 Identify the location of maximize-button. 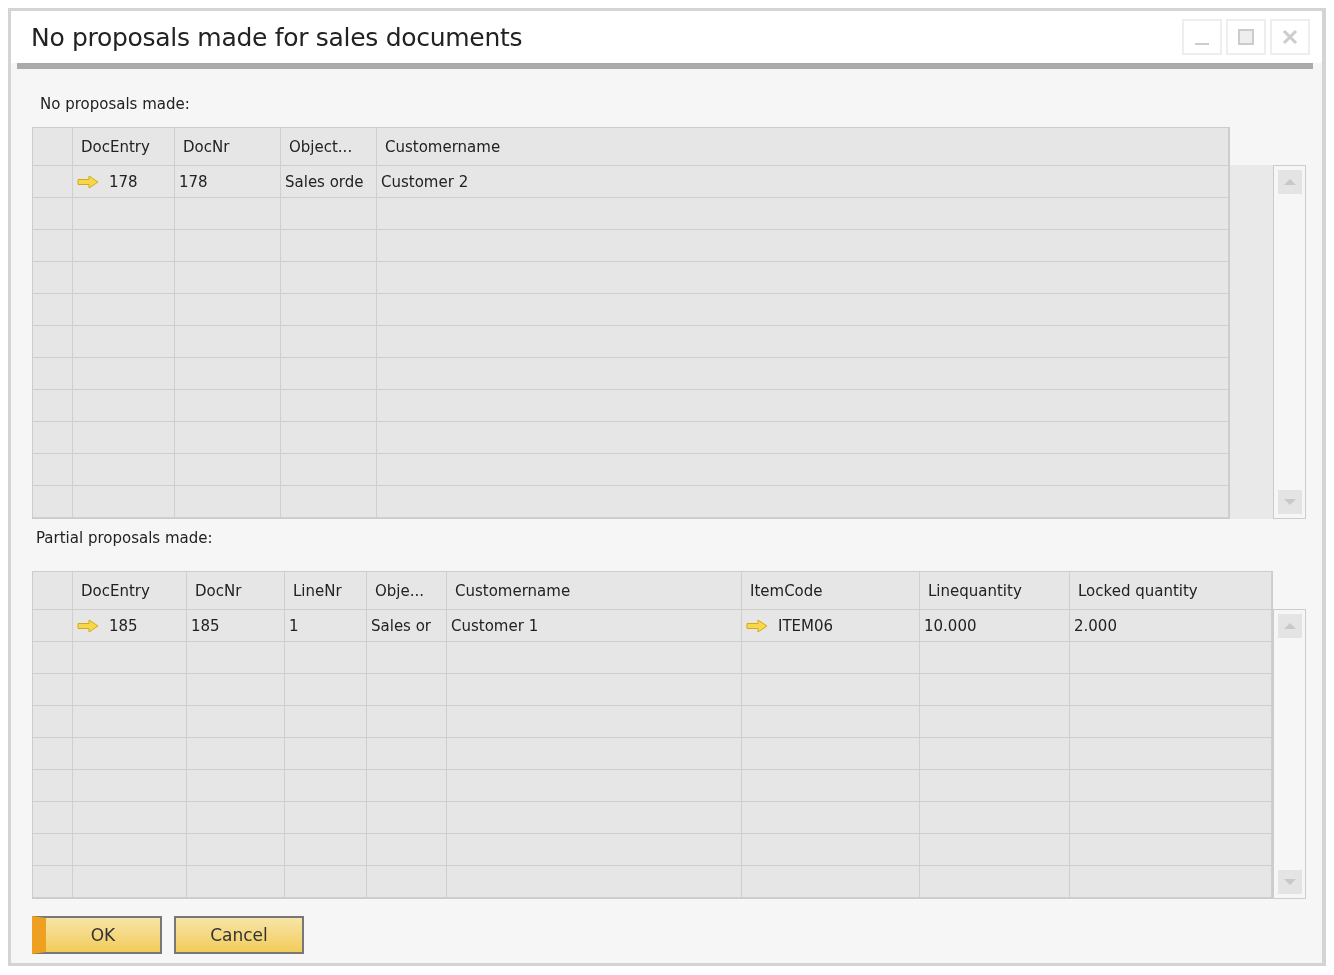
(1246, 37).